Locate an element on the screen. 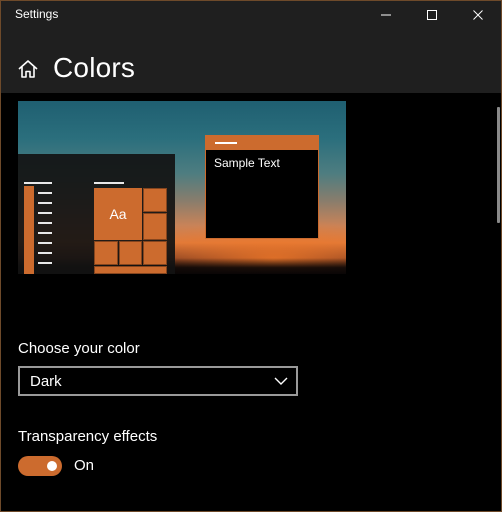  sample-window-title-line is located at coordinates (226, 143).